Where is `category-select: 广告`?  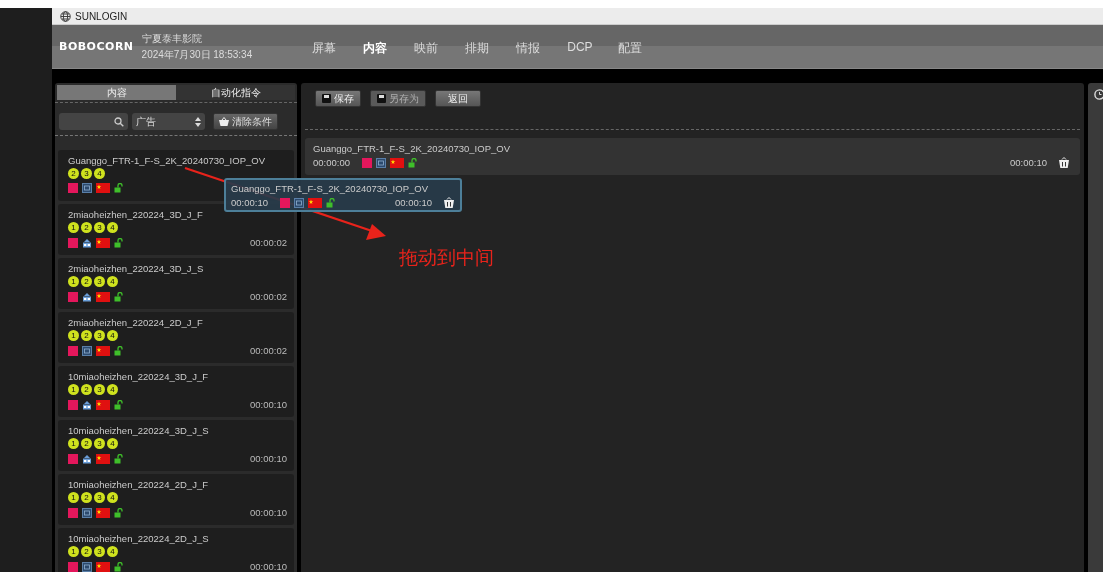 category-select: 广告 is located at coordinates (168, 121).